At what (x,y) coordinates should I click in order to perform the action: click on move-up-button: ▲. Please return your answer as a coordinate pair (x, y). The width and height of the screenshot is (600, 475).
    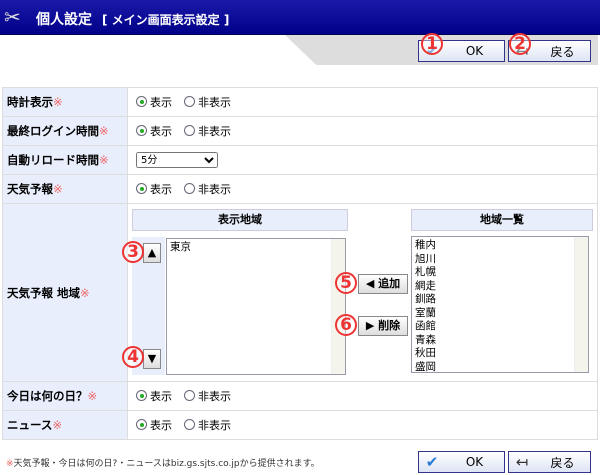
    Looking at the image, I should click on (152, 253).